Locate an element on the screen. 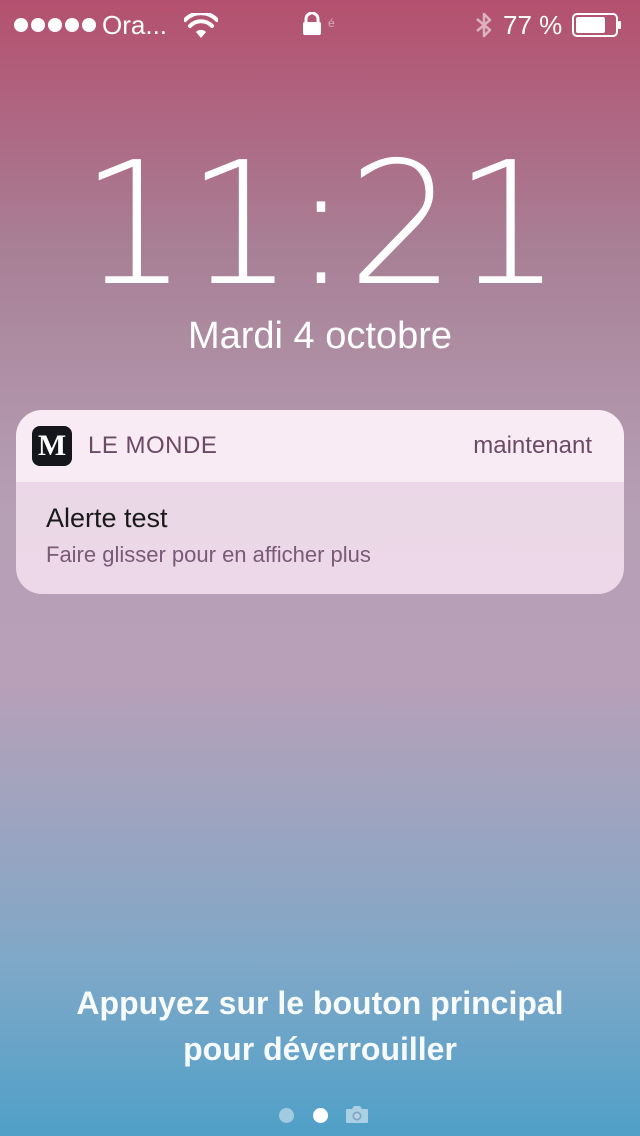  page-dot-current is located at coordinates (320, 1115).